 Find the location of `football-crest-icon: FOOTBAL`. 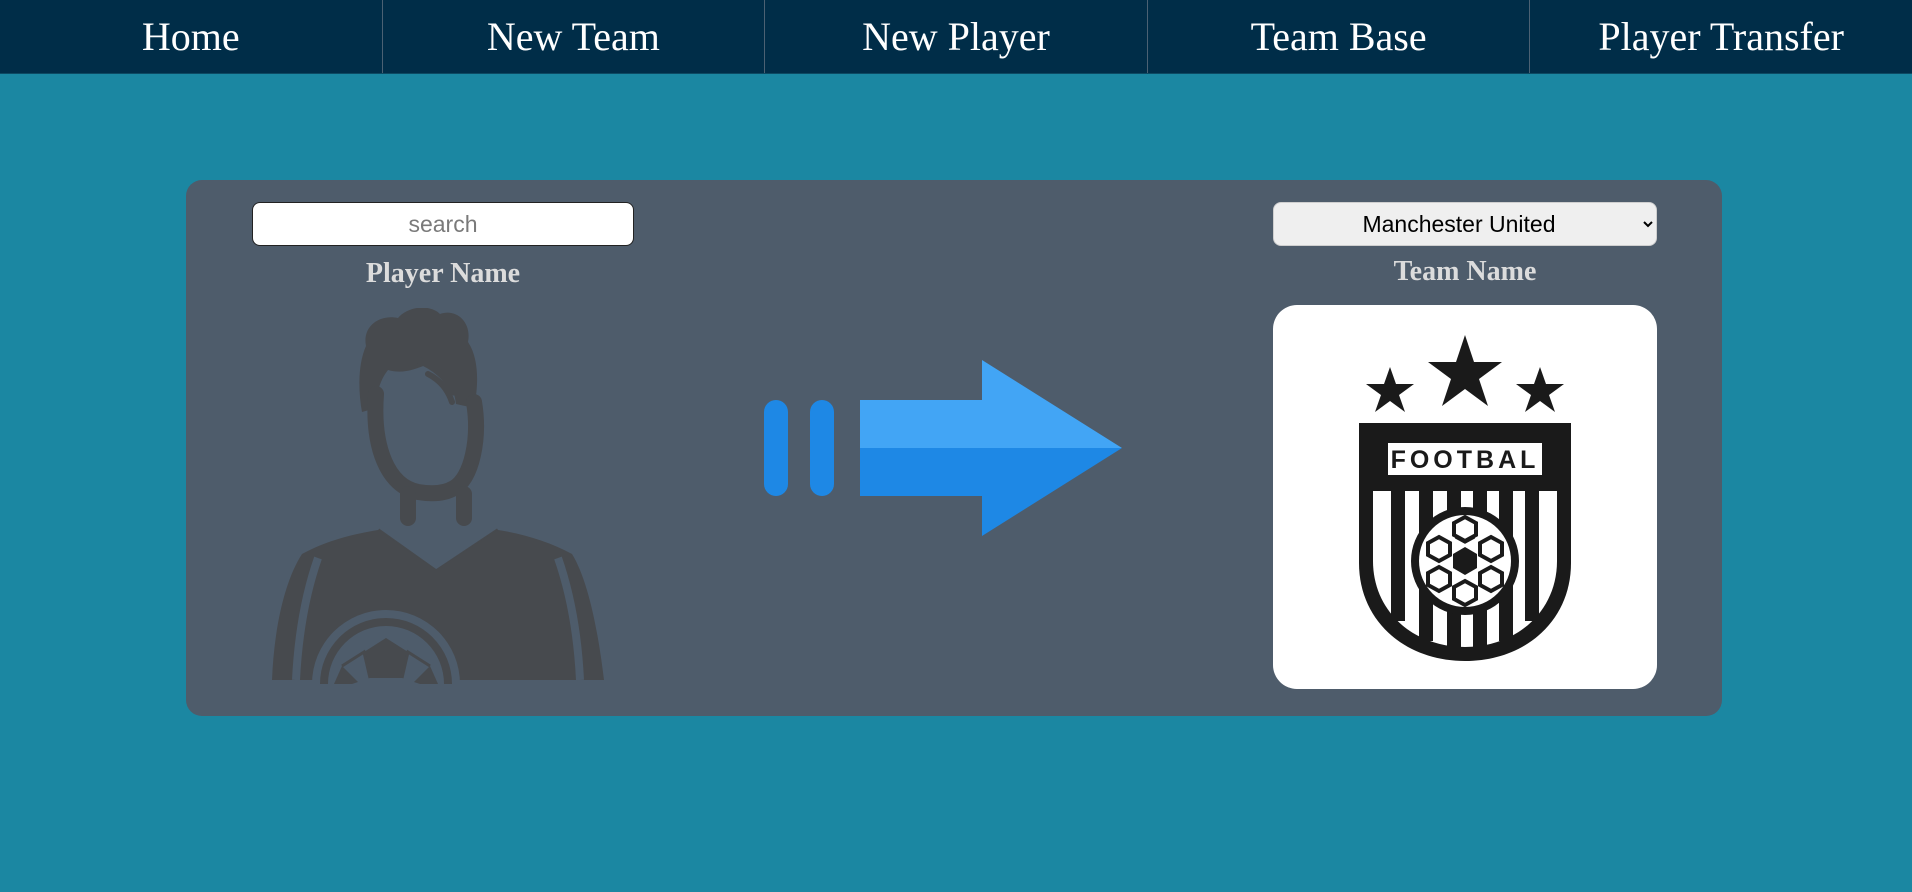

football-crest-icon: FOOTBAL is located at coordinates (1465, 498).